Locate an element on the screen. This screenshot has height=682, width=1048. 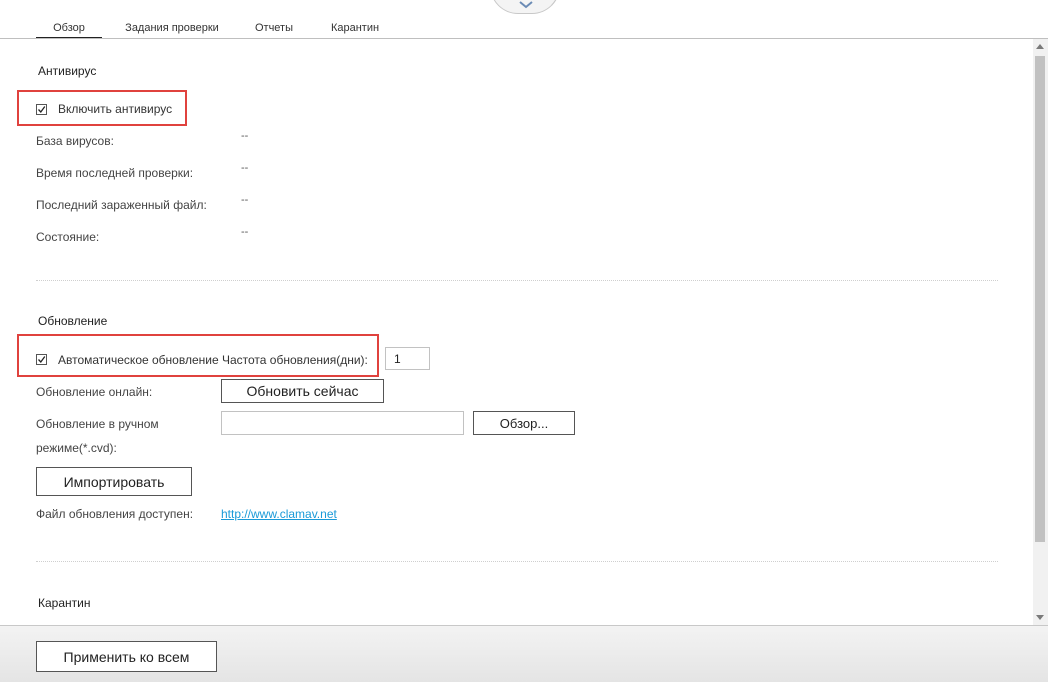
apply-to-all-button: Применить ко всем is located at coordinates (126, 656).